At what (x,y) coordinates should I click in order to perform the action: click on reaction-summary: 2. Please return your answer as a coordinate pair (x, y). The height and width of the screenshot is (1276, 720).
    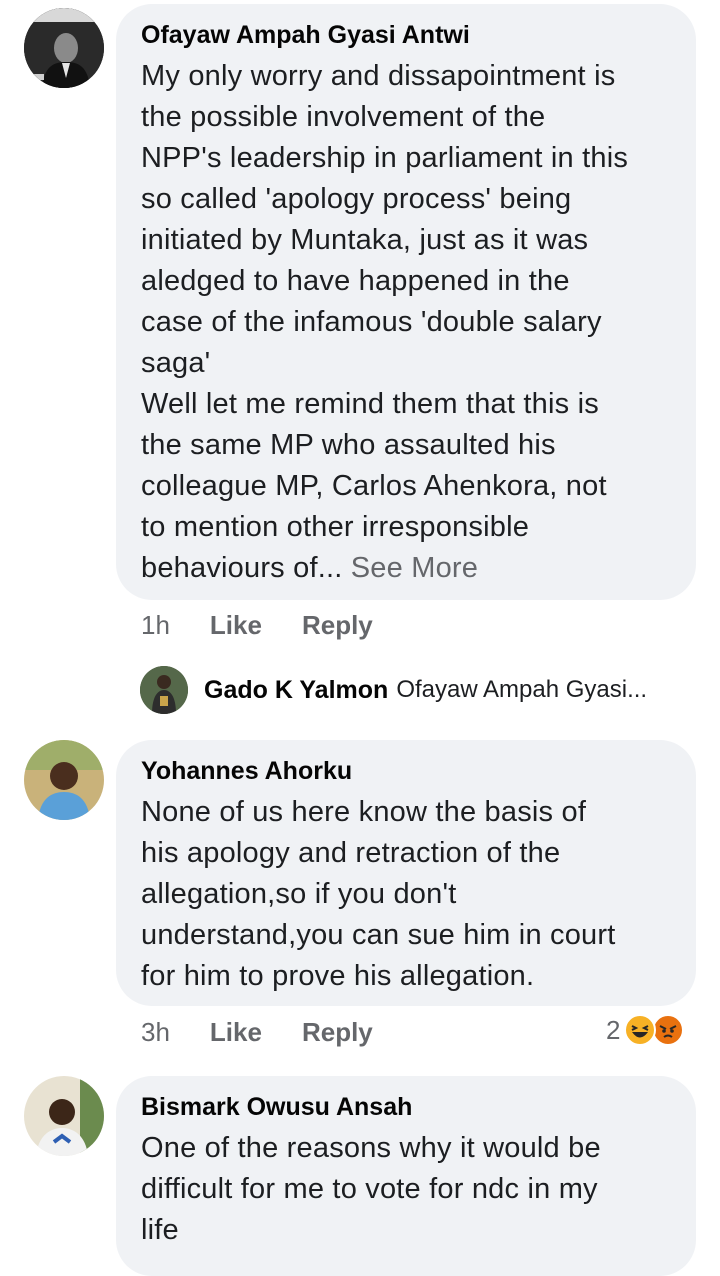
    Looking at the image, I should click on (645, 1030).